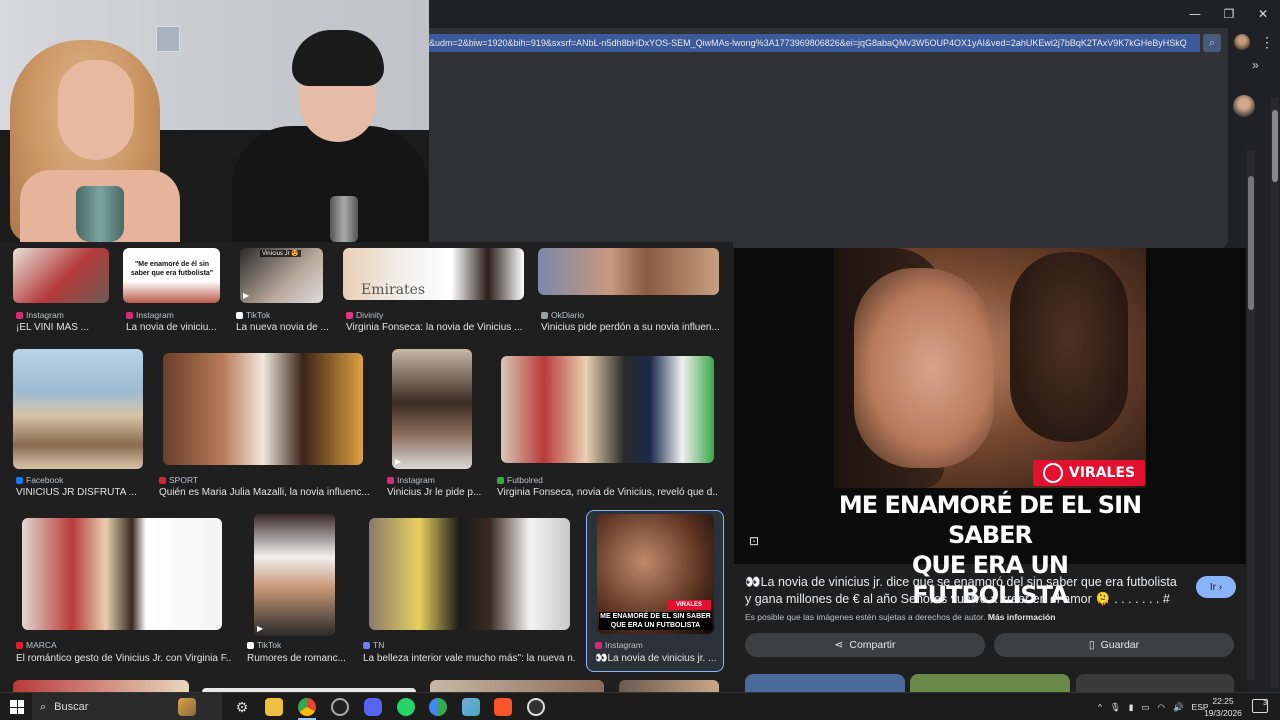 The image size is (1280, 720). Describe the element at coordinates (1212, 587) in the screenshot. I see `visit-label: Ir` at that location.